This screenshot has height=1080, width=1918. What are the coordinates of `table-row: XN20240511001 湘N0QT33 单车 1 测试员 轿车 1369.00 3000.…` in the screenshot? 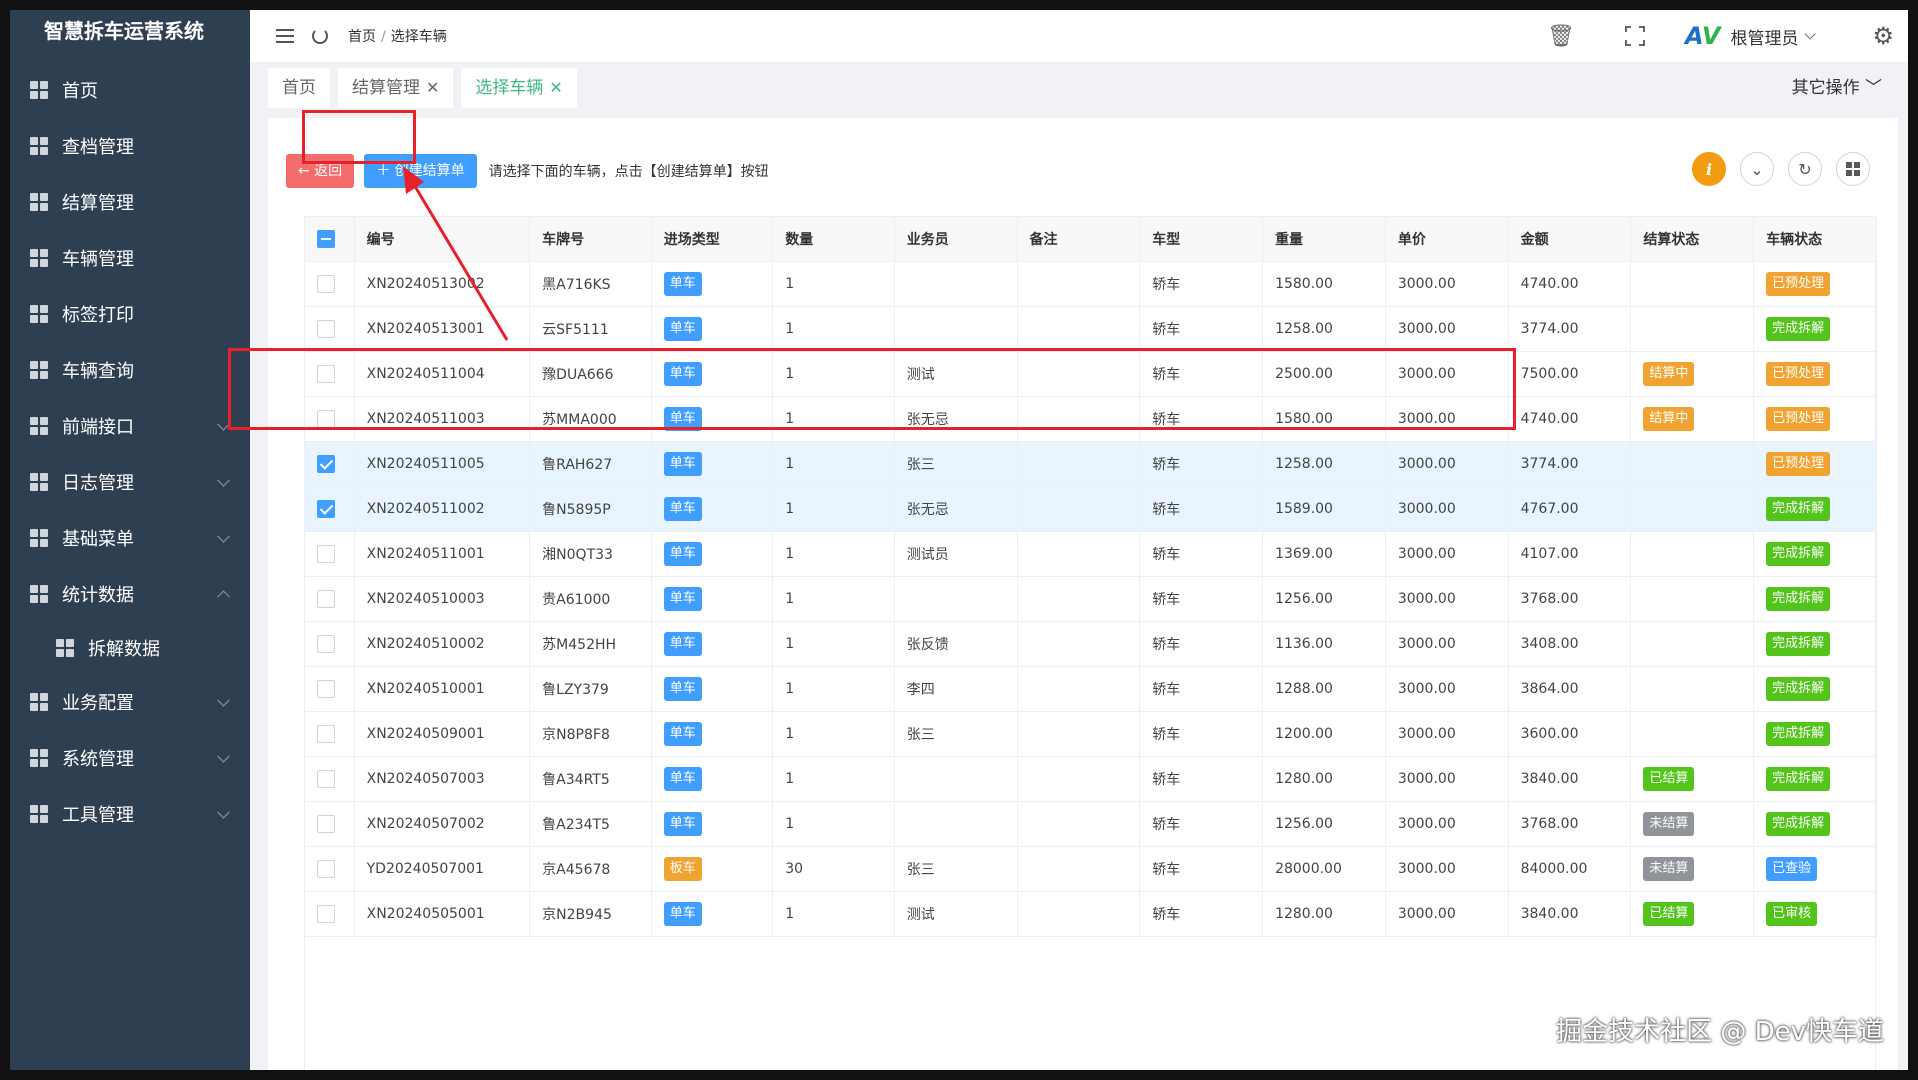 It's located at (1091, 554).